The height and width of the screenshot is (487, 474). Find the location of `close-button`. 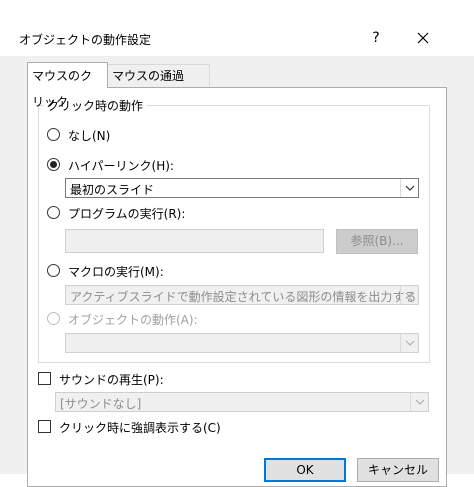

close-button is located at coordinates (423, 38).